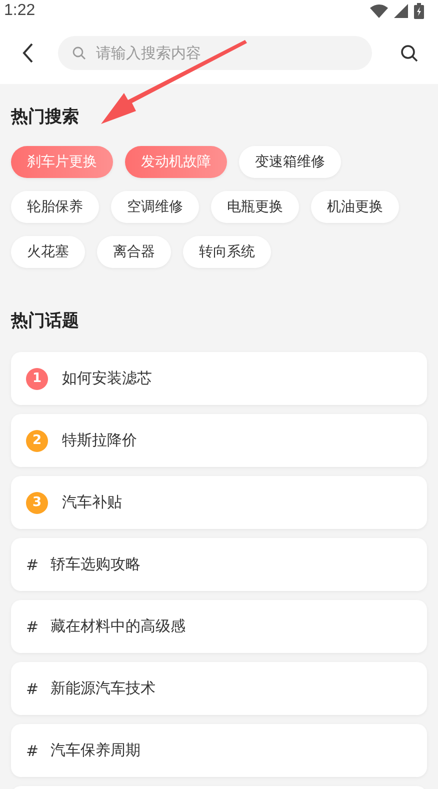 The height and width of the screenshot is (789, 438). Describe the element at coordinates (95, 750) in the screenshot. I see `topic-title: 汽车保养周期` at that location.